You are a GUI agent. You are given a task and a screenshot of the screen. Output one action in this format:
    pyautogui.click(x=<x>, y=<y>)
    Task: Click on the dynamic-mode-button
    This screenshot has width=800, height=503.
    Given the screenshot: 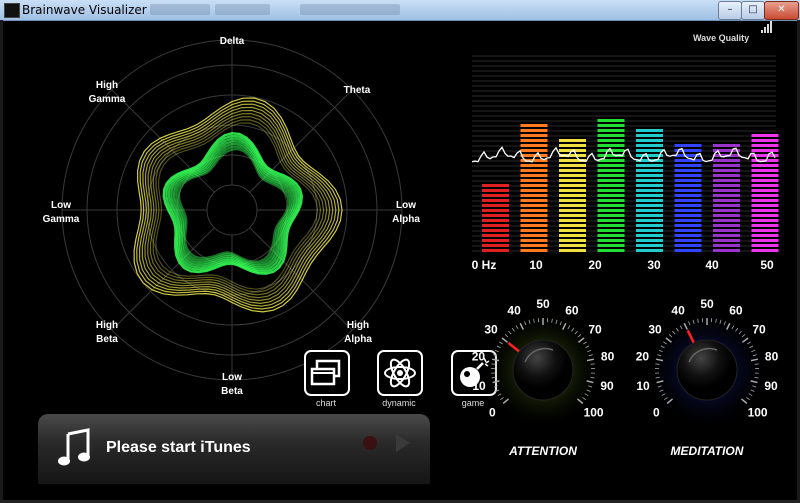 What is the action you would take?
    pyautogui.click(x=400, y=373)
    